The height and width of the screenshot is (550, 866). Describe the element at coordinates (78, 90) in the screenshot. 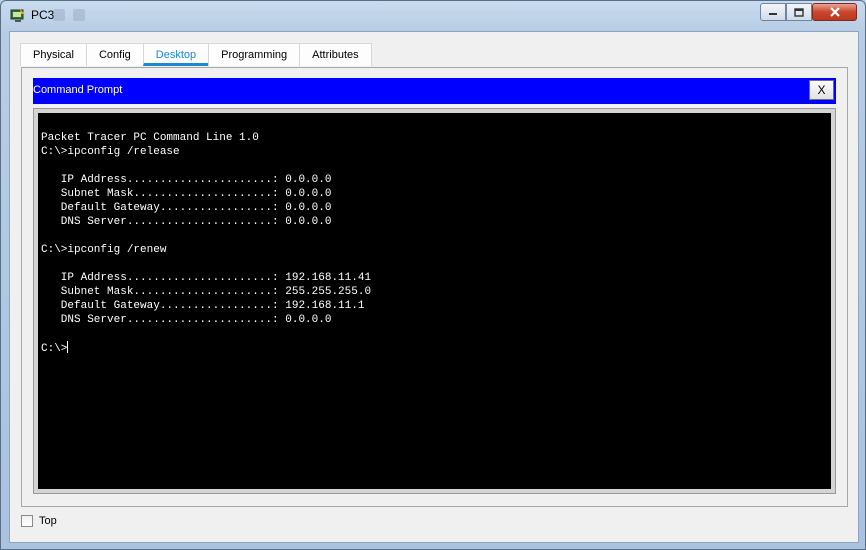

I see `command-prompt-title: Command Prompt` at that location.